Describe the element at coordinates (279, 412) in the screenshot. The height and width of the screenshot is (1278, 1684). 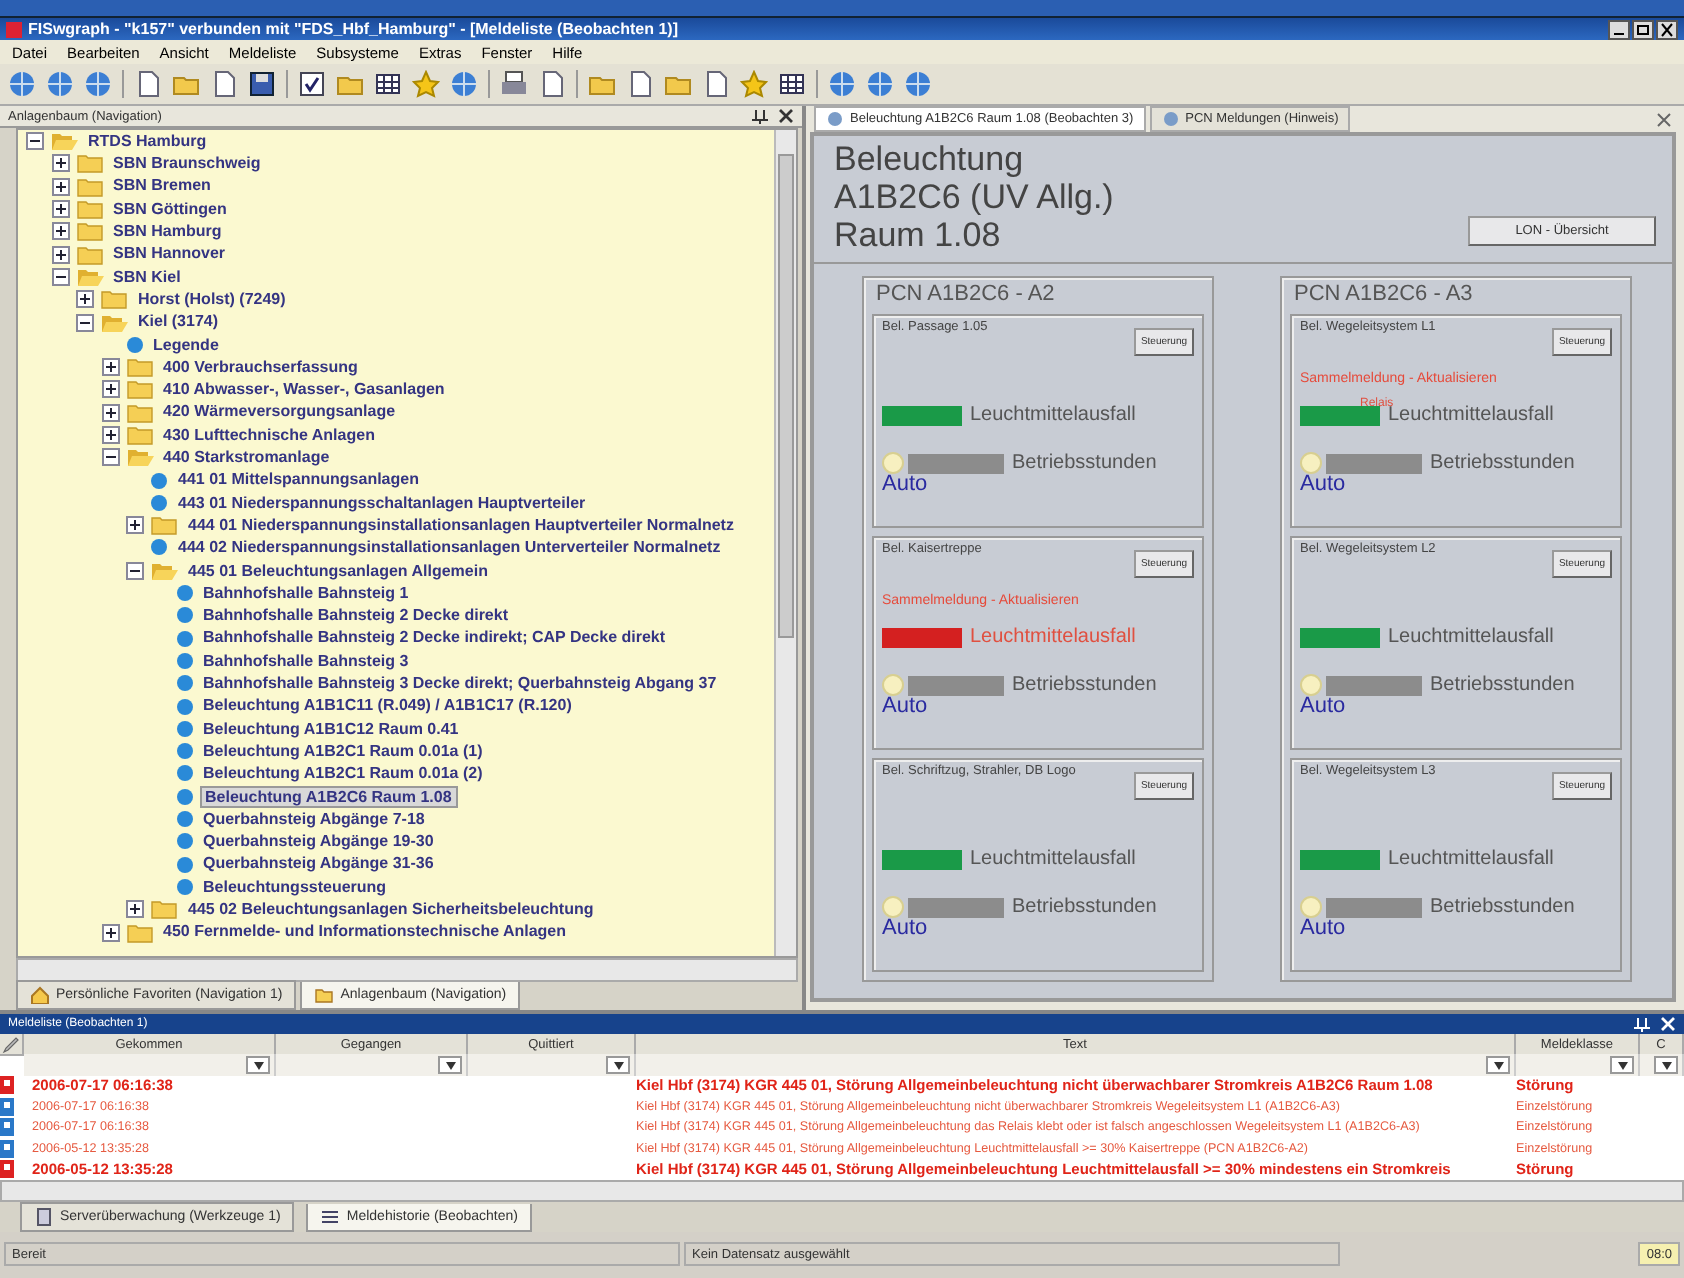
I see `tree-item: 420 Wärmeversorgungsanlage` at that location.